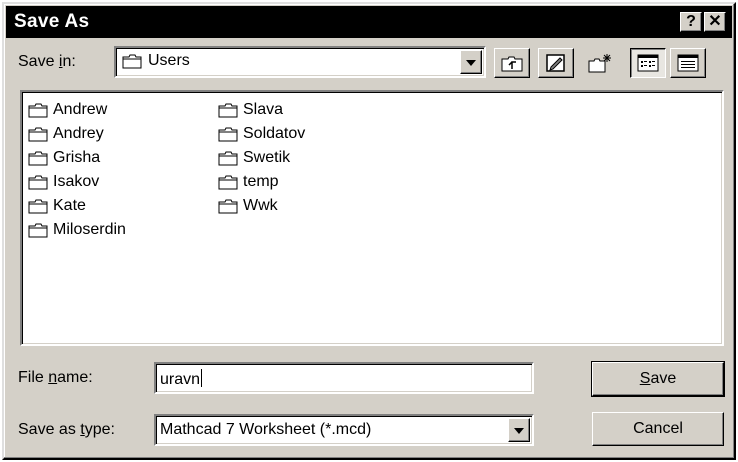  I want to click on save-as-type-value: Mathcad 7 Worksheet (*.mcd), so click(266, 429).